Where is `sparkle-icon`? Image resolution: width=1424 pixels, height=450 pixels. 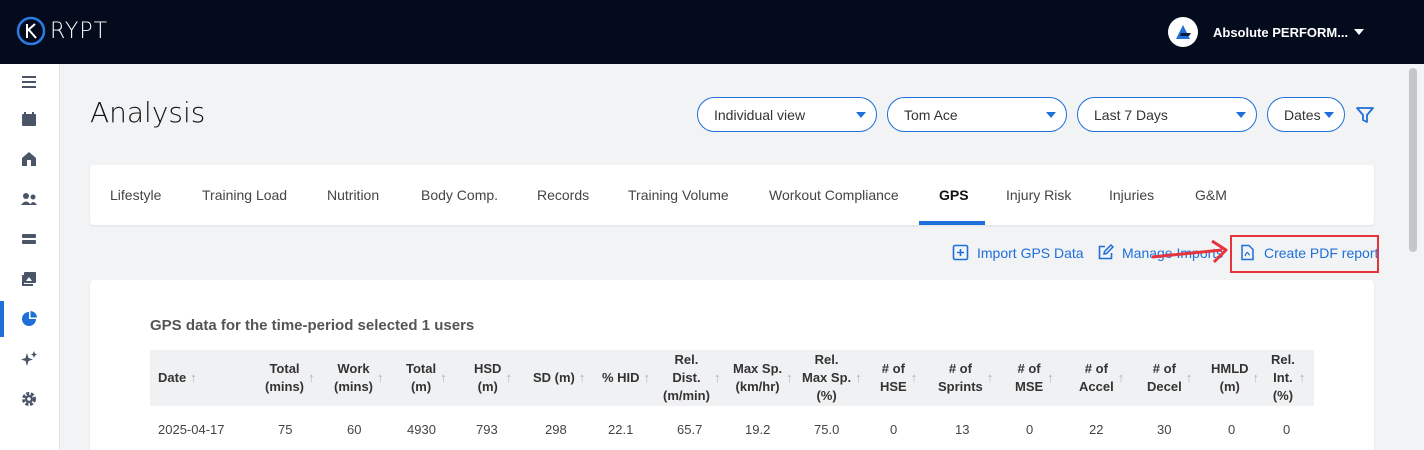 sparkle-icon is located at coordinates (29, 359).